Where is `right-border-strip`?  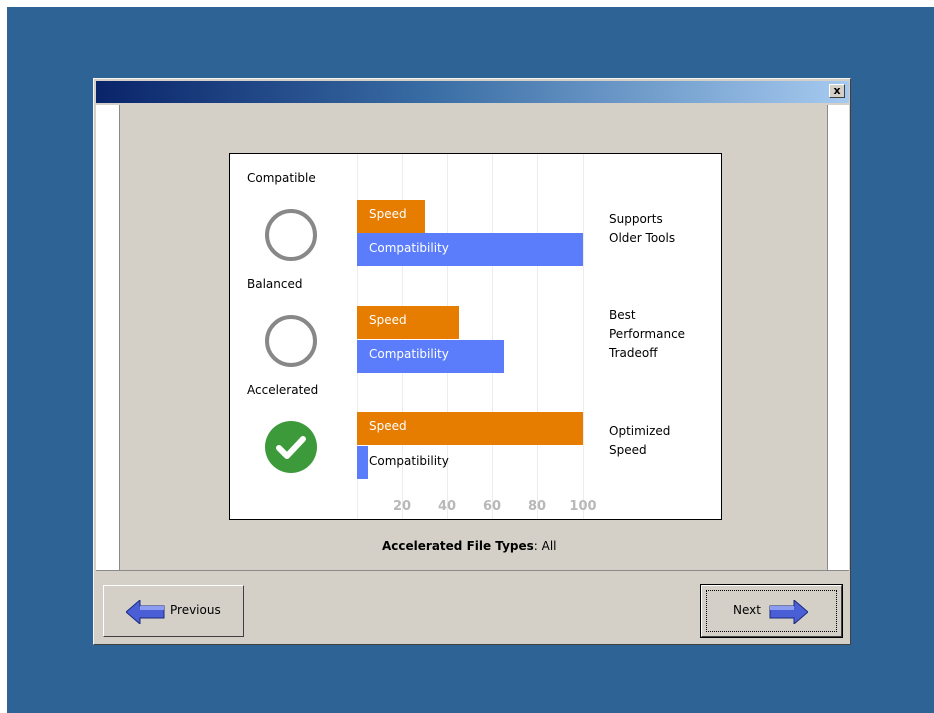
right-border-strip is located at coordinates (838, 338).